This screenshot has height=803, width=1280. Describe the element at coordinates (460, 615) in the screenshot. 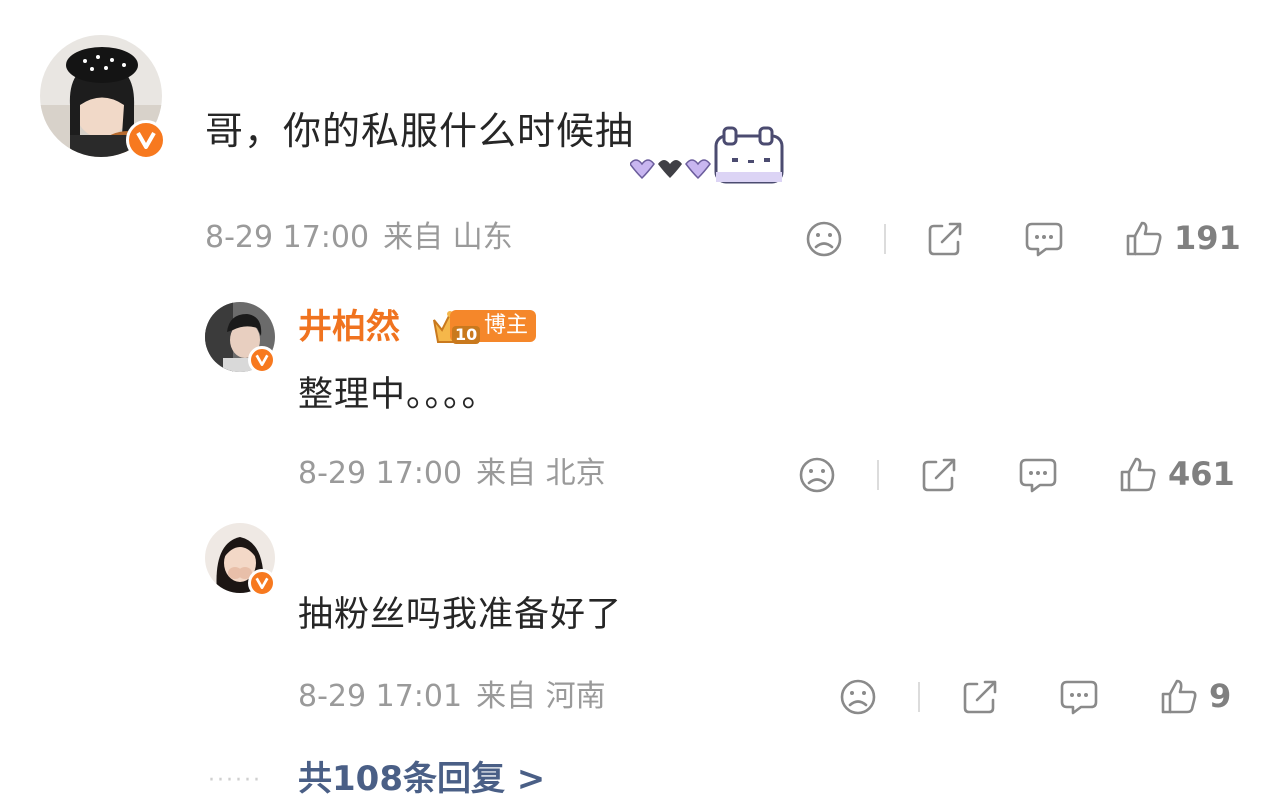

I see `reply-text: 抽粉丝吗我准备好了` at that location.